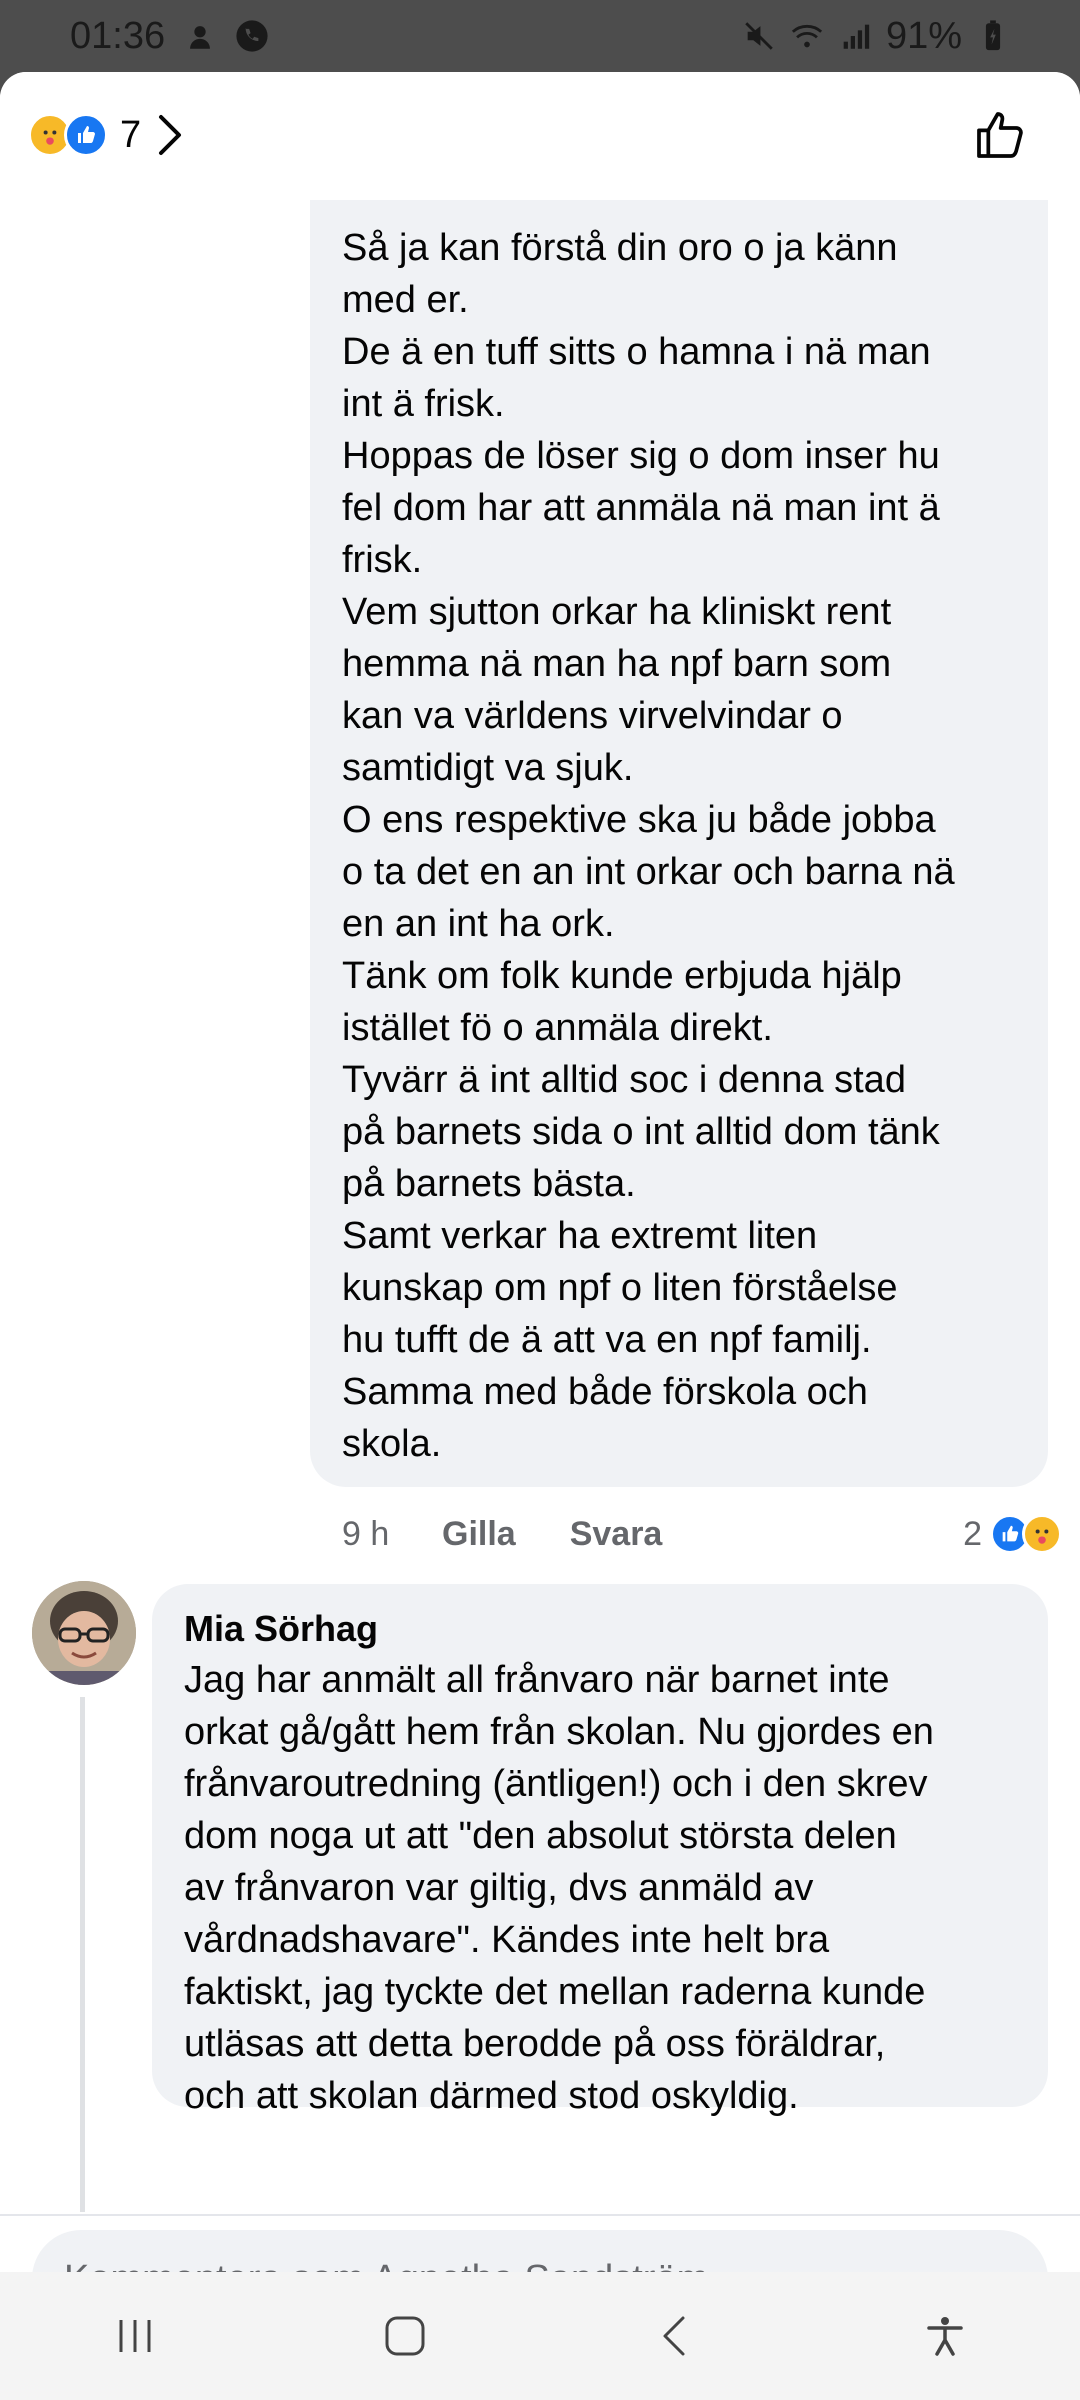  Describe the element at coordinates (489, 1184) in the screenshot. I see `comment-text-line: på barnets bästa.` at that location.